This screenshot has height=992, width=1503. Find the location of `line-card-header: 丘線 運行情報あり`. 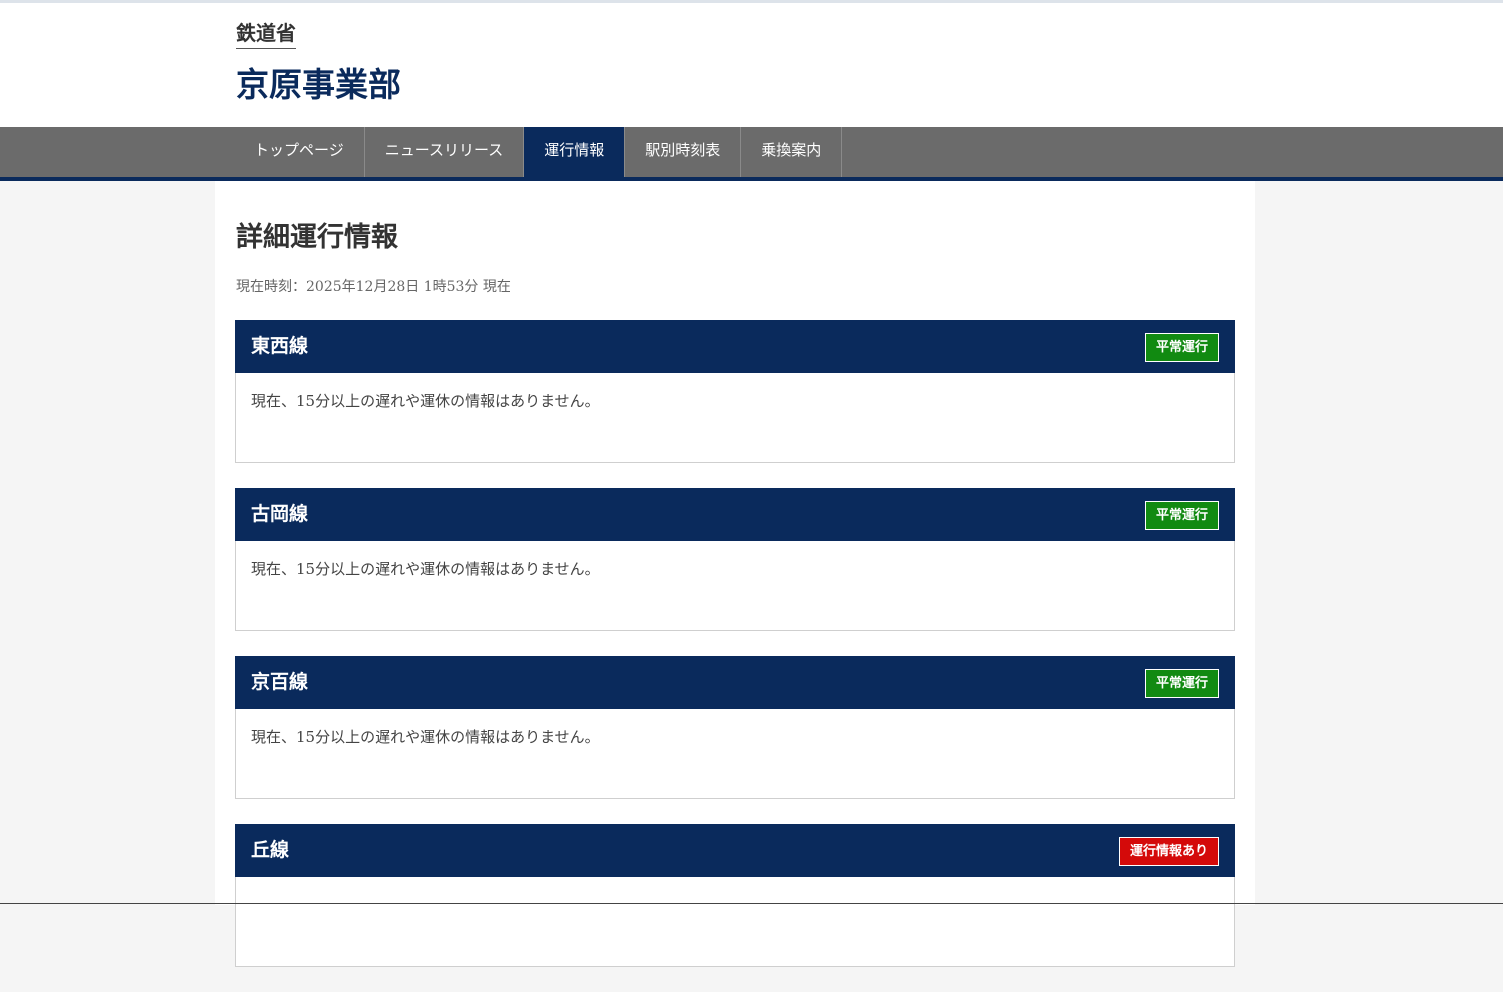

line-card-header: 丘線 運行情報あり is located at coordinates (735, 850).